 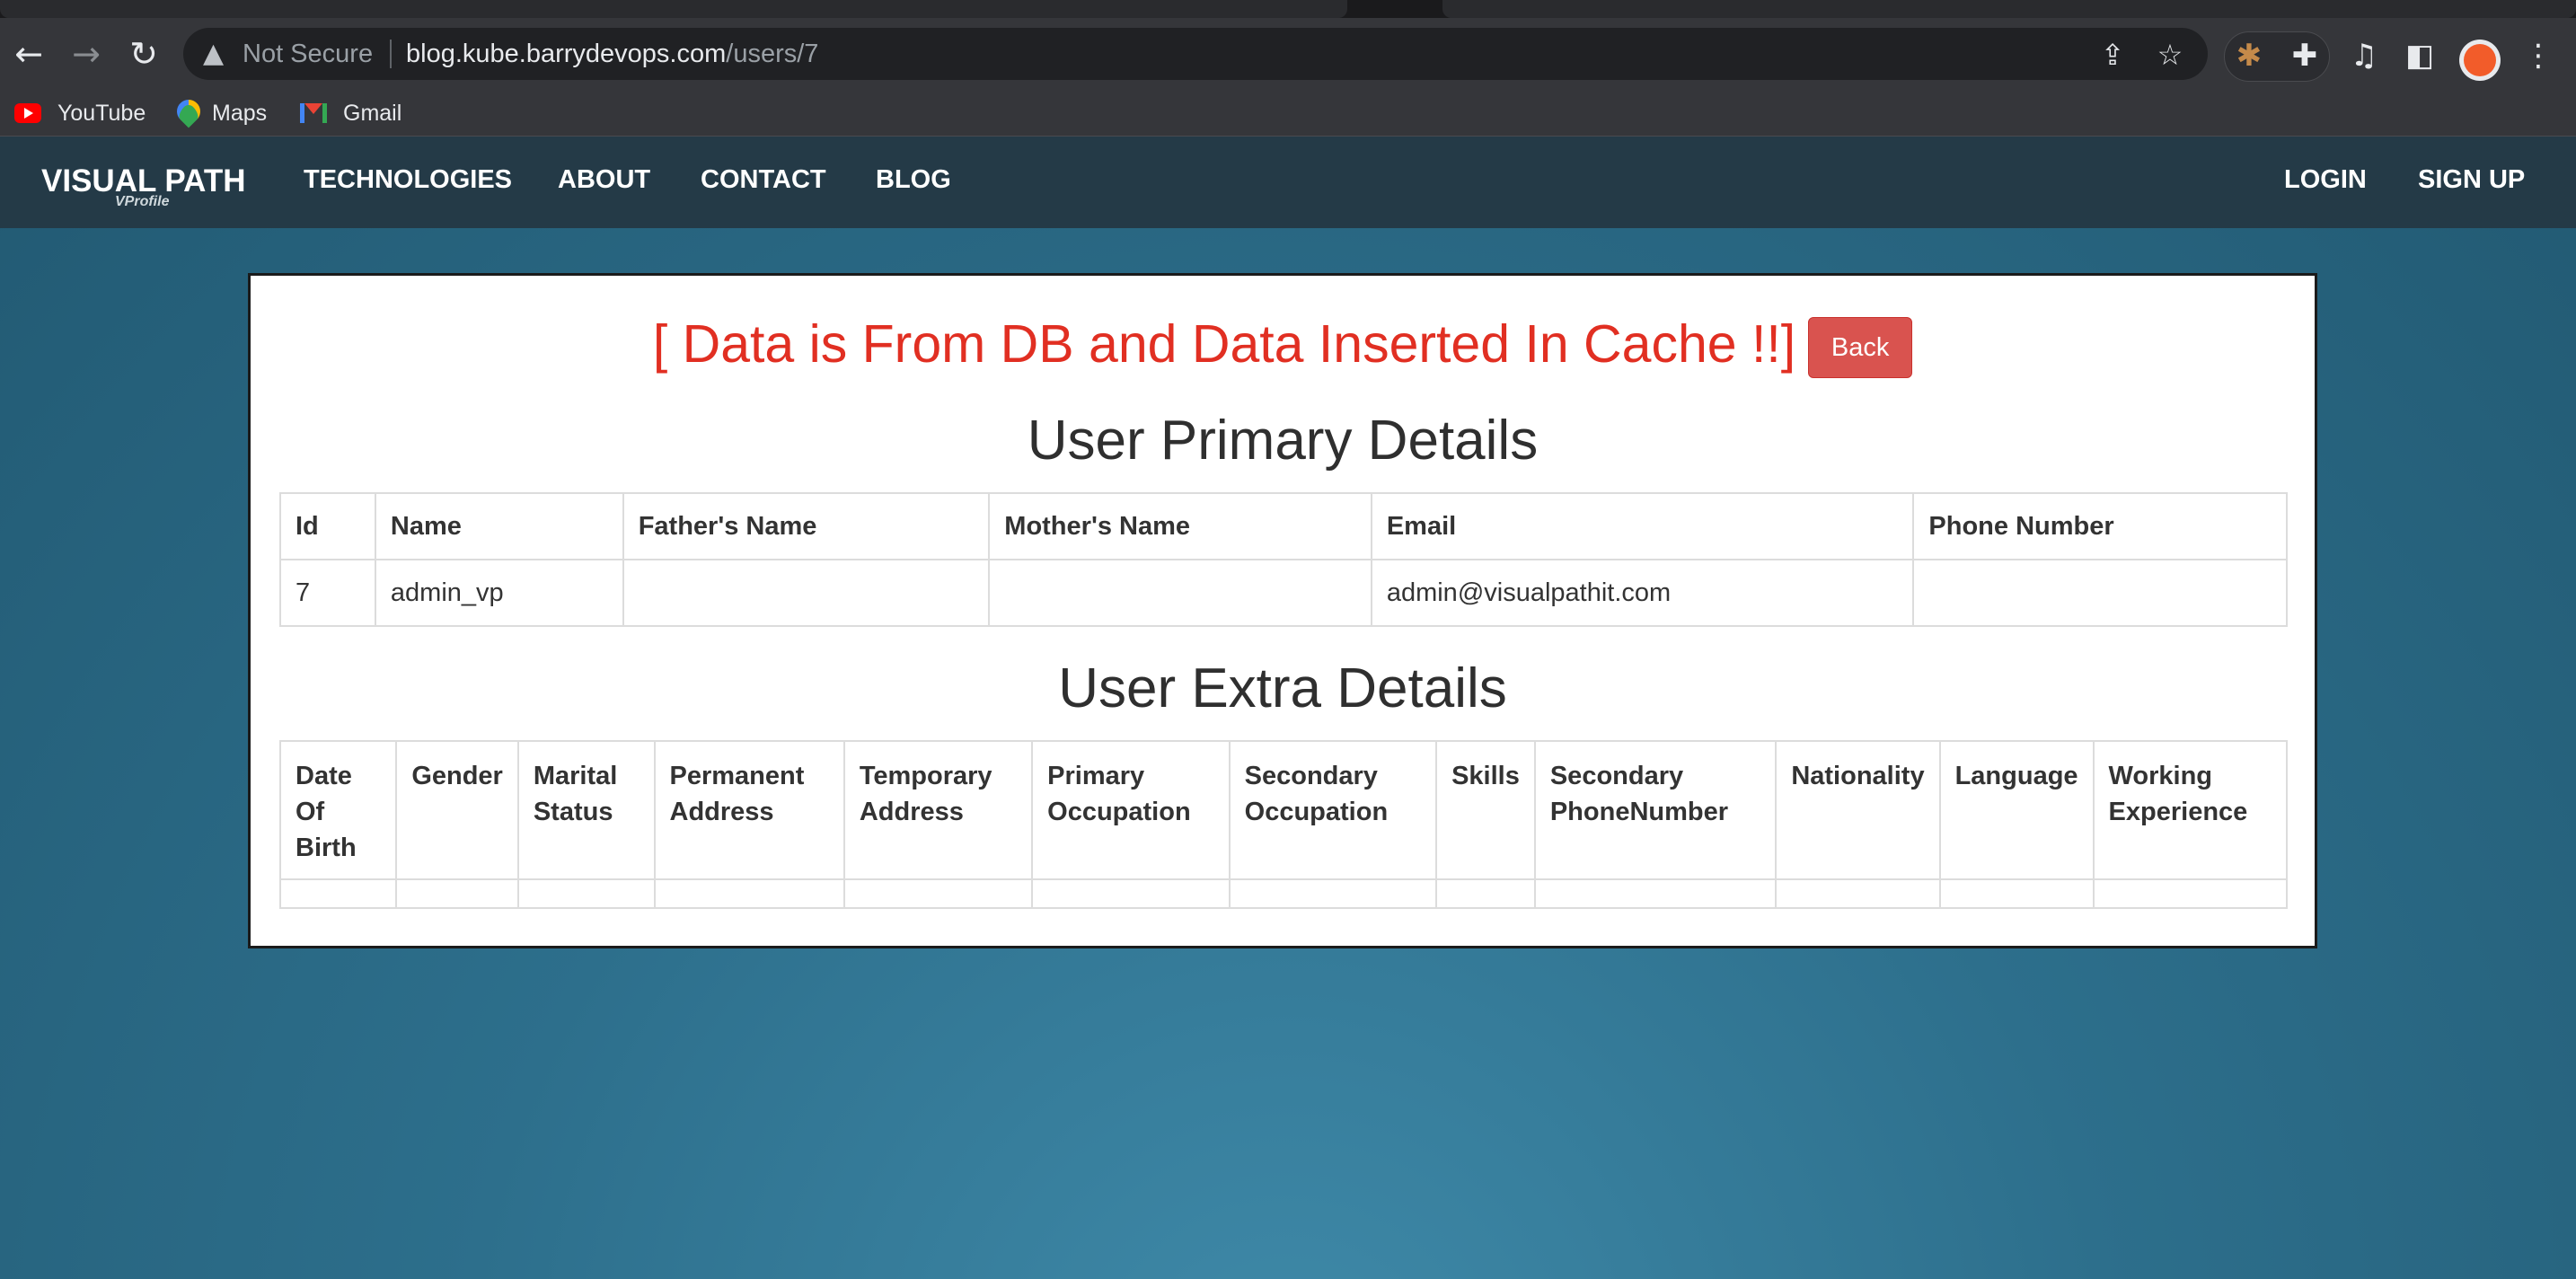 What do you see at coordinates (2170, 55) in the screenshot?
I see `bookmark-star-icon: ☆` at bounding box center [2170, 55].